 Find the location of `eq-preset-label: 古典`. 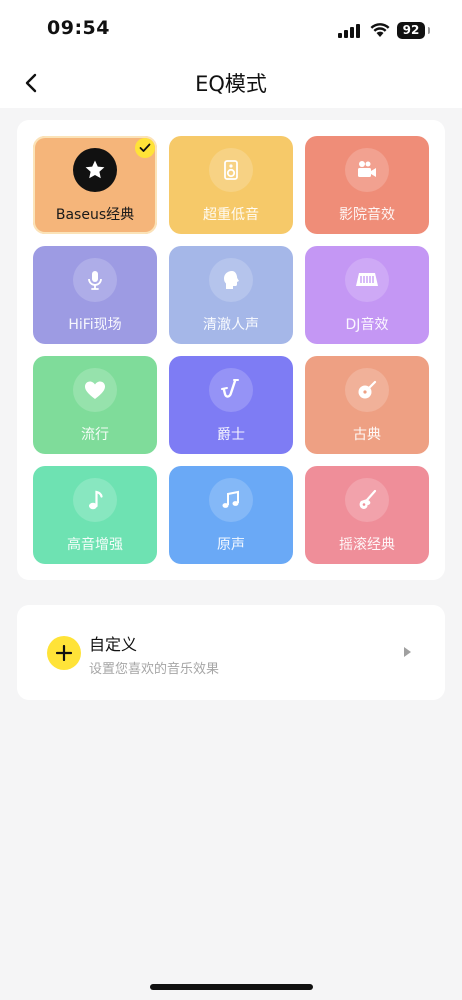

eq-preset-label: 古典 is located at coordinates (367, 435).